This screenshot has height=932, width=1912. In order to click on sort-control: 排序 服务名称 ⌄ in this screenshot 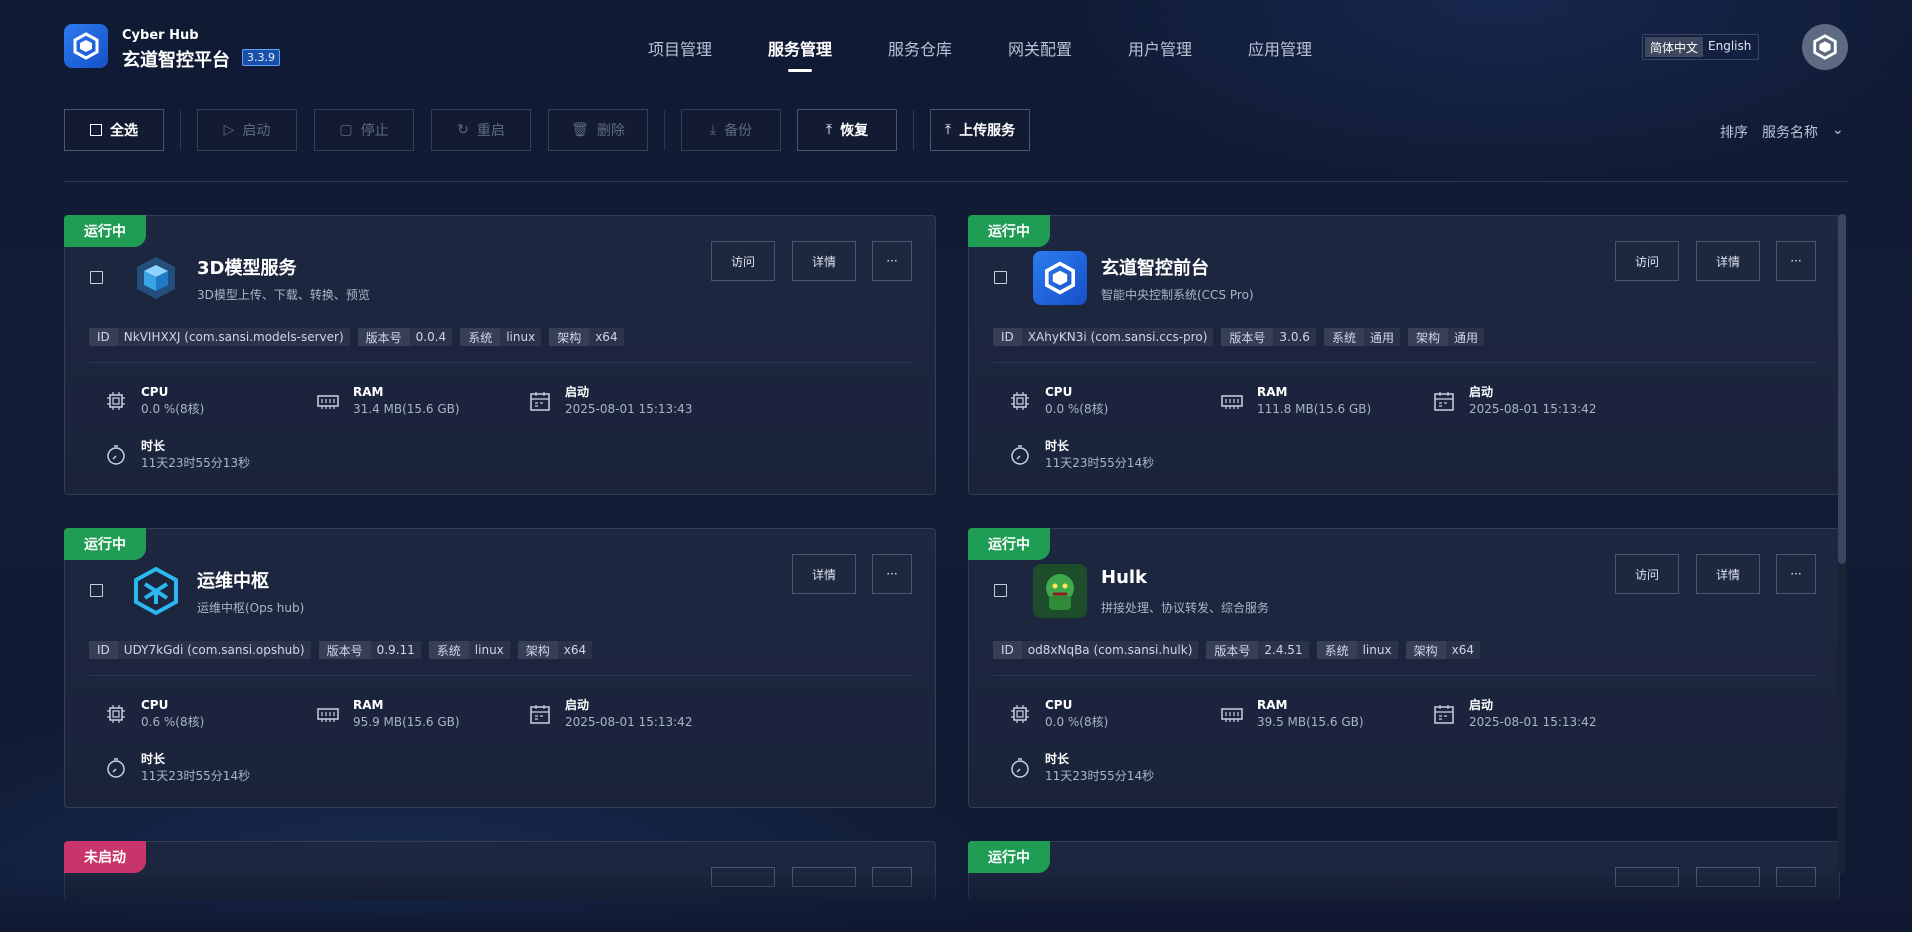, I will do `click(1782, 132)`.